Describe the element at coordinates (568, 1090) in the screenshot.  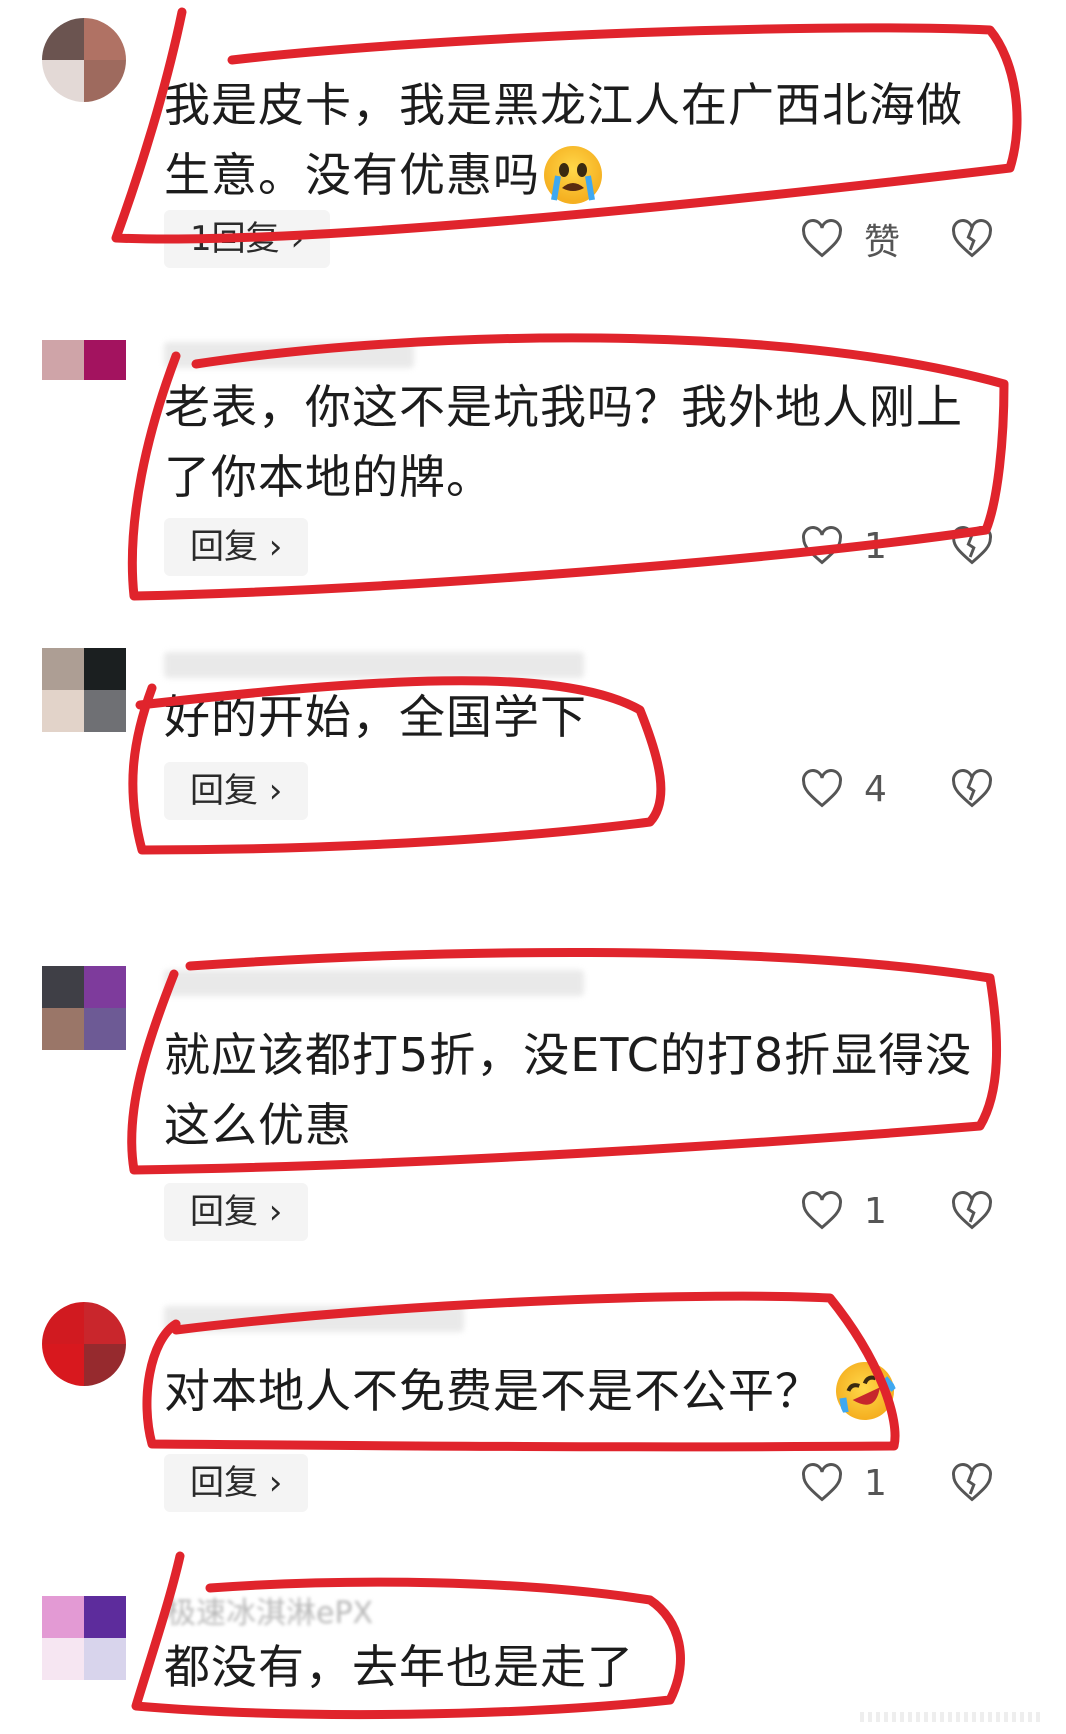
I see `comment-text: 就应该都打5折，没ETC的打8折显得没 这么优惠` at that location.